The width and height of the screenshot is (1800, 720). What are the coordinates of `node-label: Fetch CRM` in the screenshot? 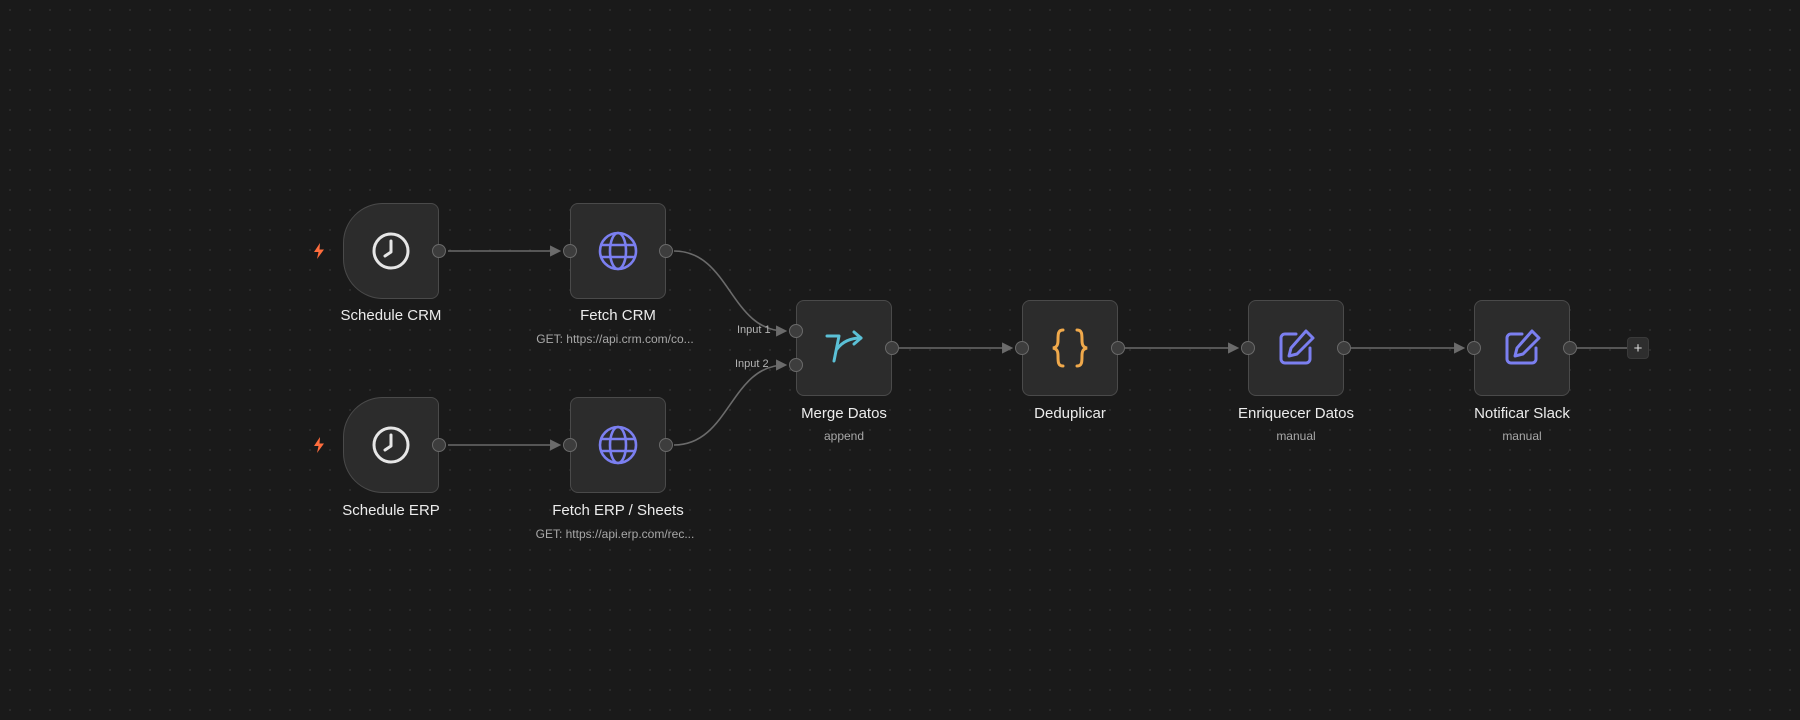 It's located at (618, 315).